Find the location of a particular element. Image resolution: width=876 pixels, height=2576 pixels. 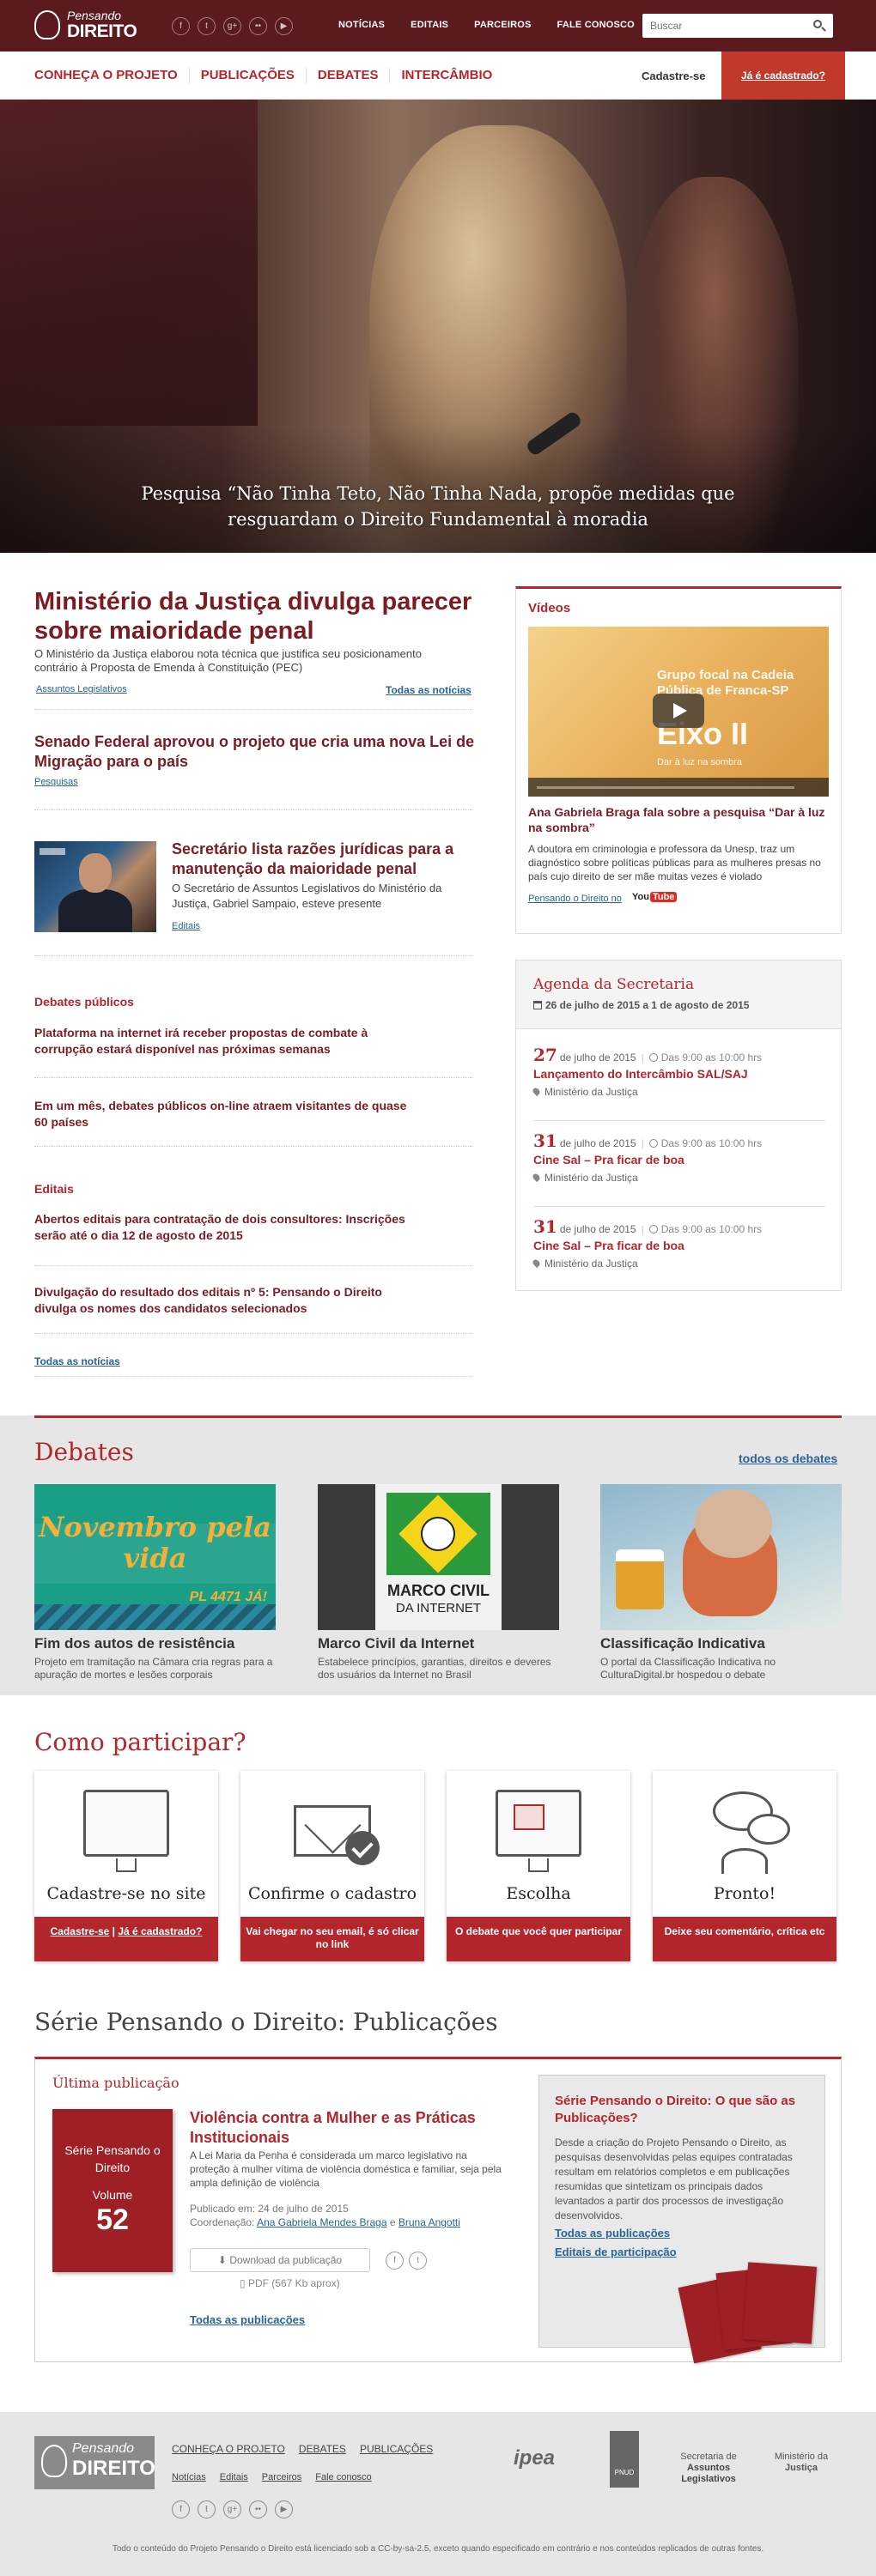

play-icon is located at coordinates (678, 711).